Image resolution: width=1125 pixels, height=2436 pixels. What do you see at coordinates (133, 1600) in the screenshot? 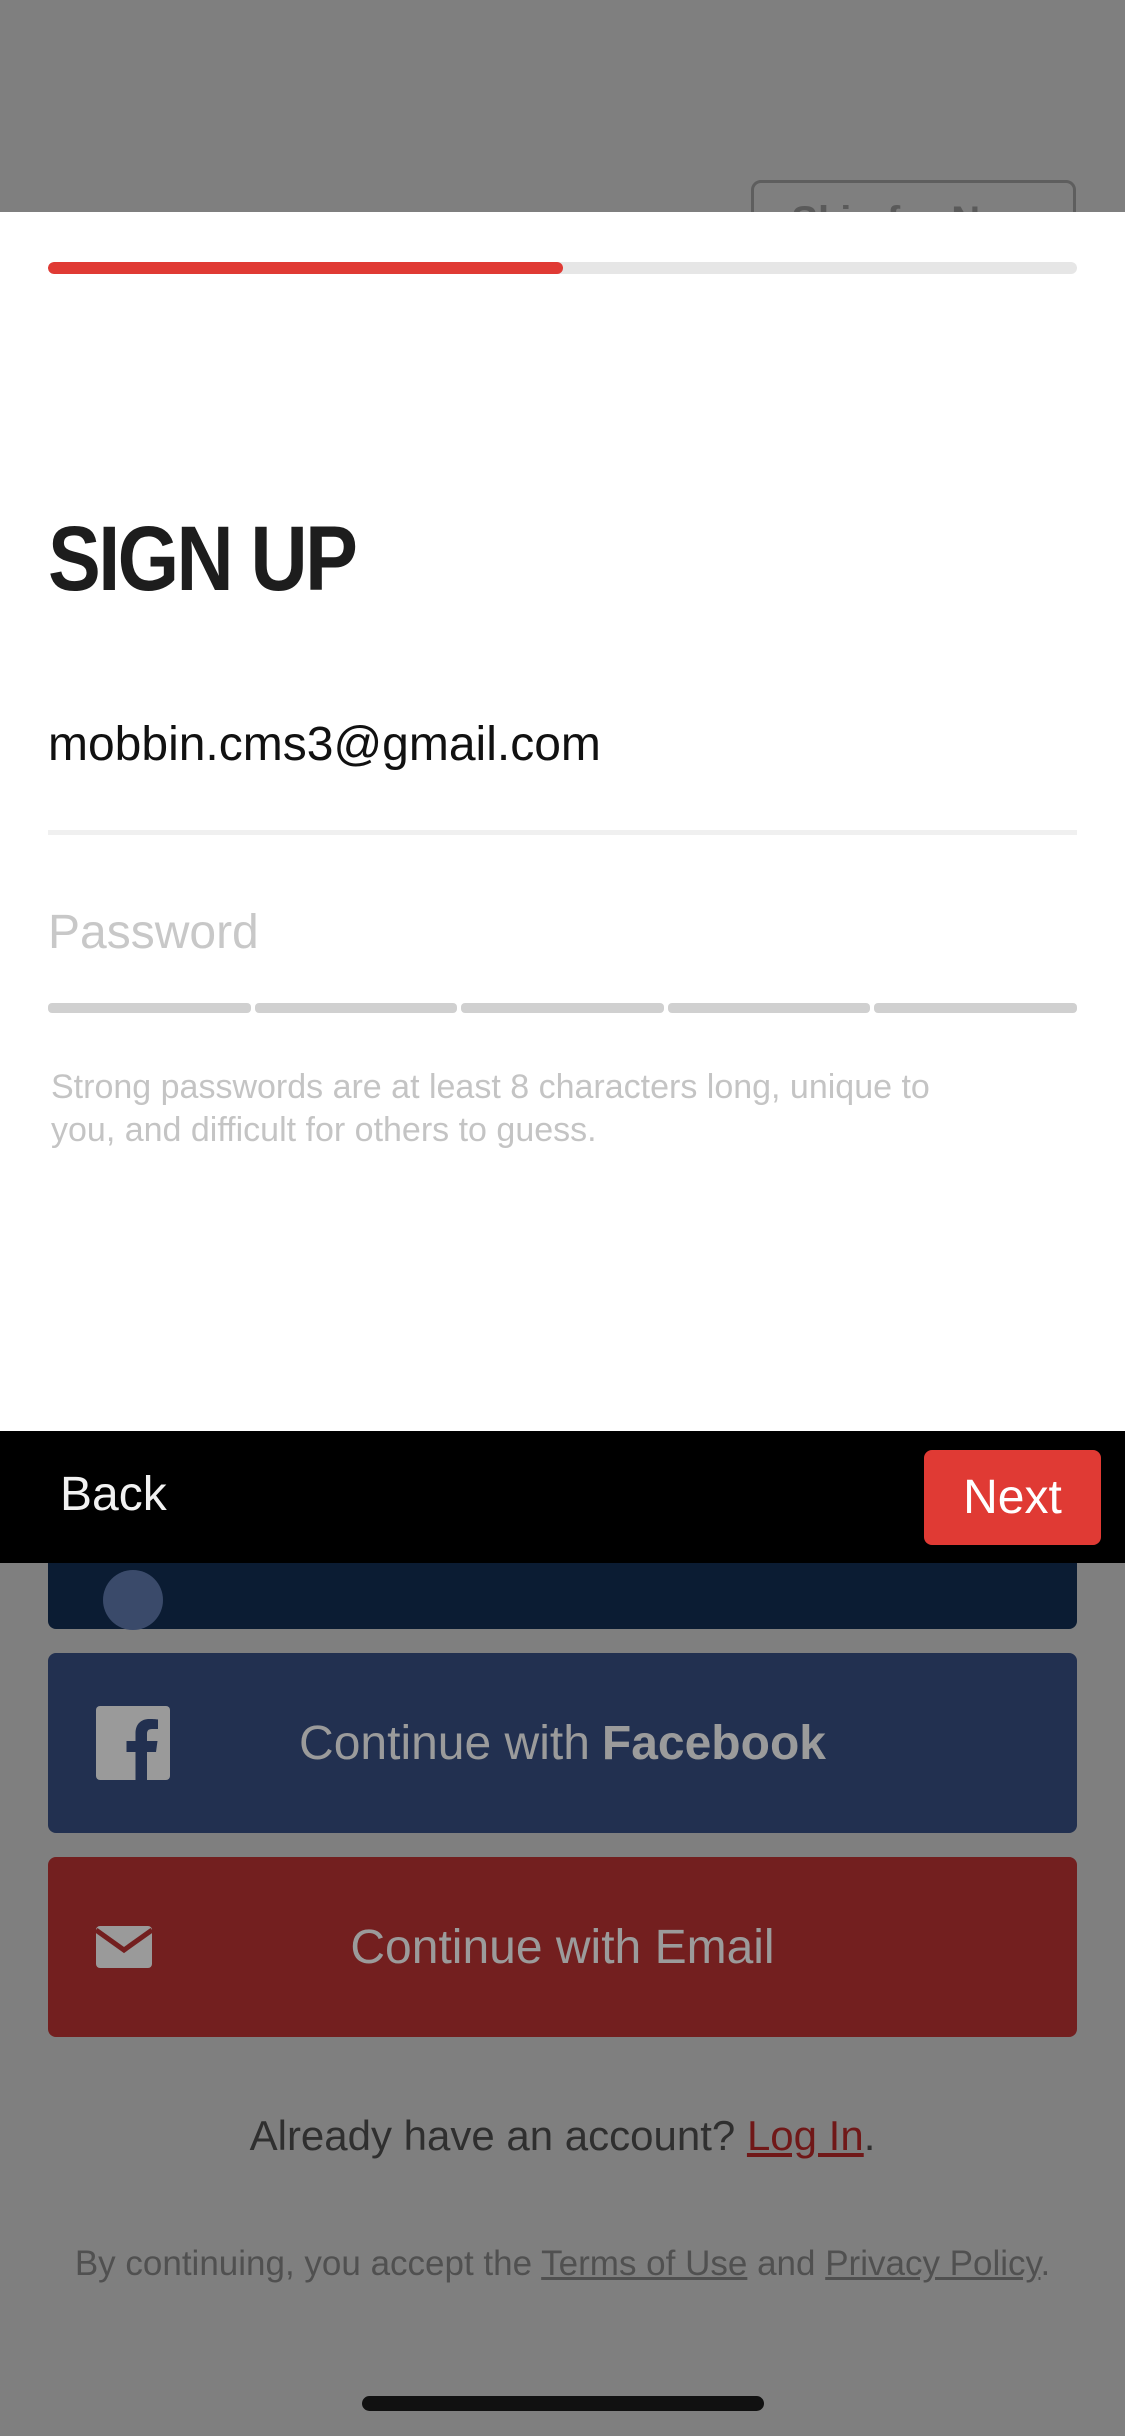
I see `google-icon` at bounding box center [133, 1600].